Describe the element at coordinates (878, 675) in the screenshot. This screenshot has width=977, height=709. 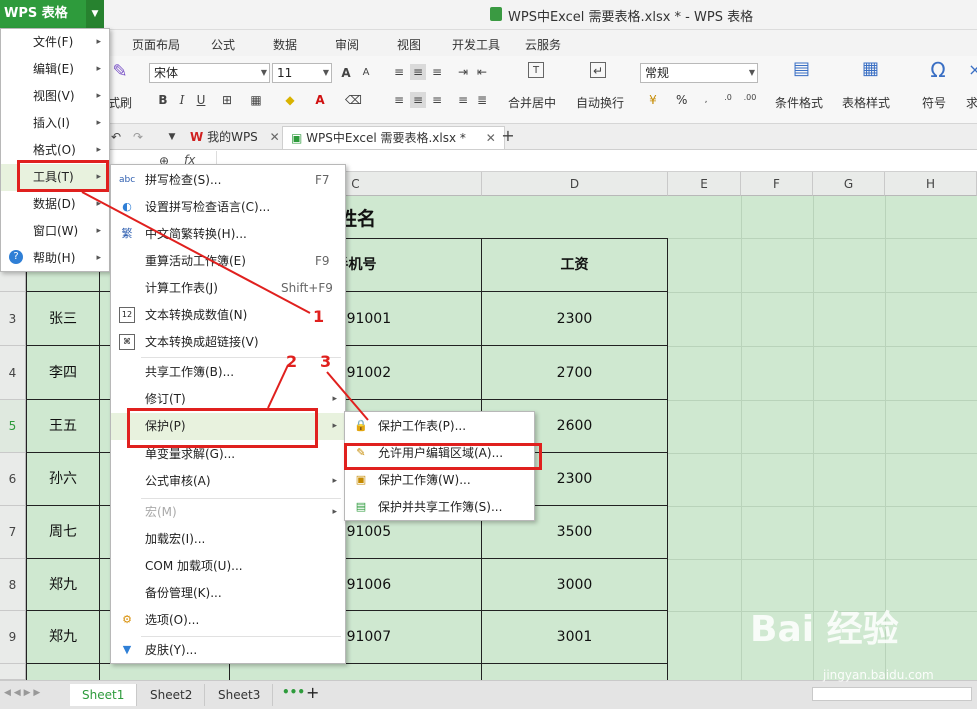
I see `watermark-url: jingyan.baidu.com` at that location.